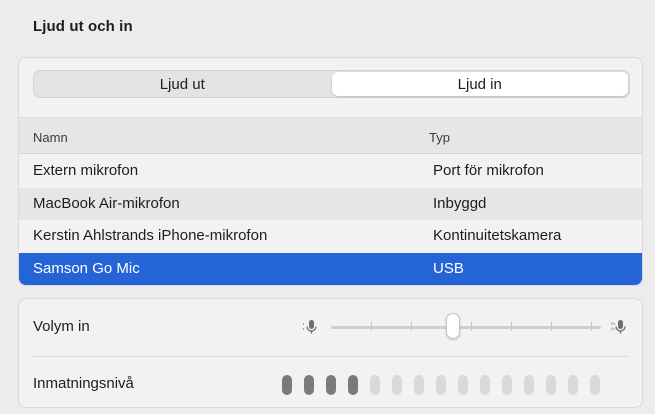 The height and width of the screenshot is (414, 655). Describe the element at coordinates (83, 383) in the screenshot. I see `input-level-label: Inmatningsnivå` at that location.